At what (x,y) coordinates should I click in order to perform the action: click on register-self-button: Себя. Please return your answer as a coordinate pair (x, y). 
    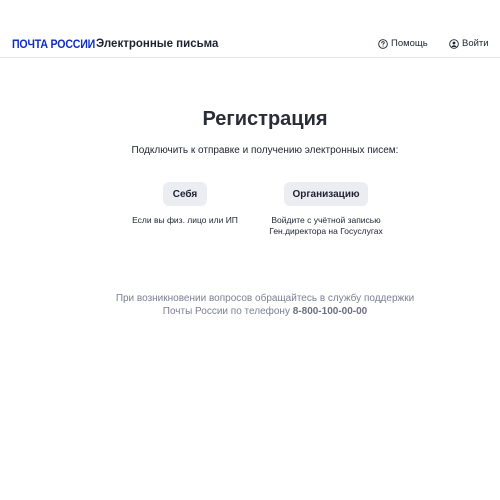
    Looking at the image, I should click on (185, 194).